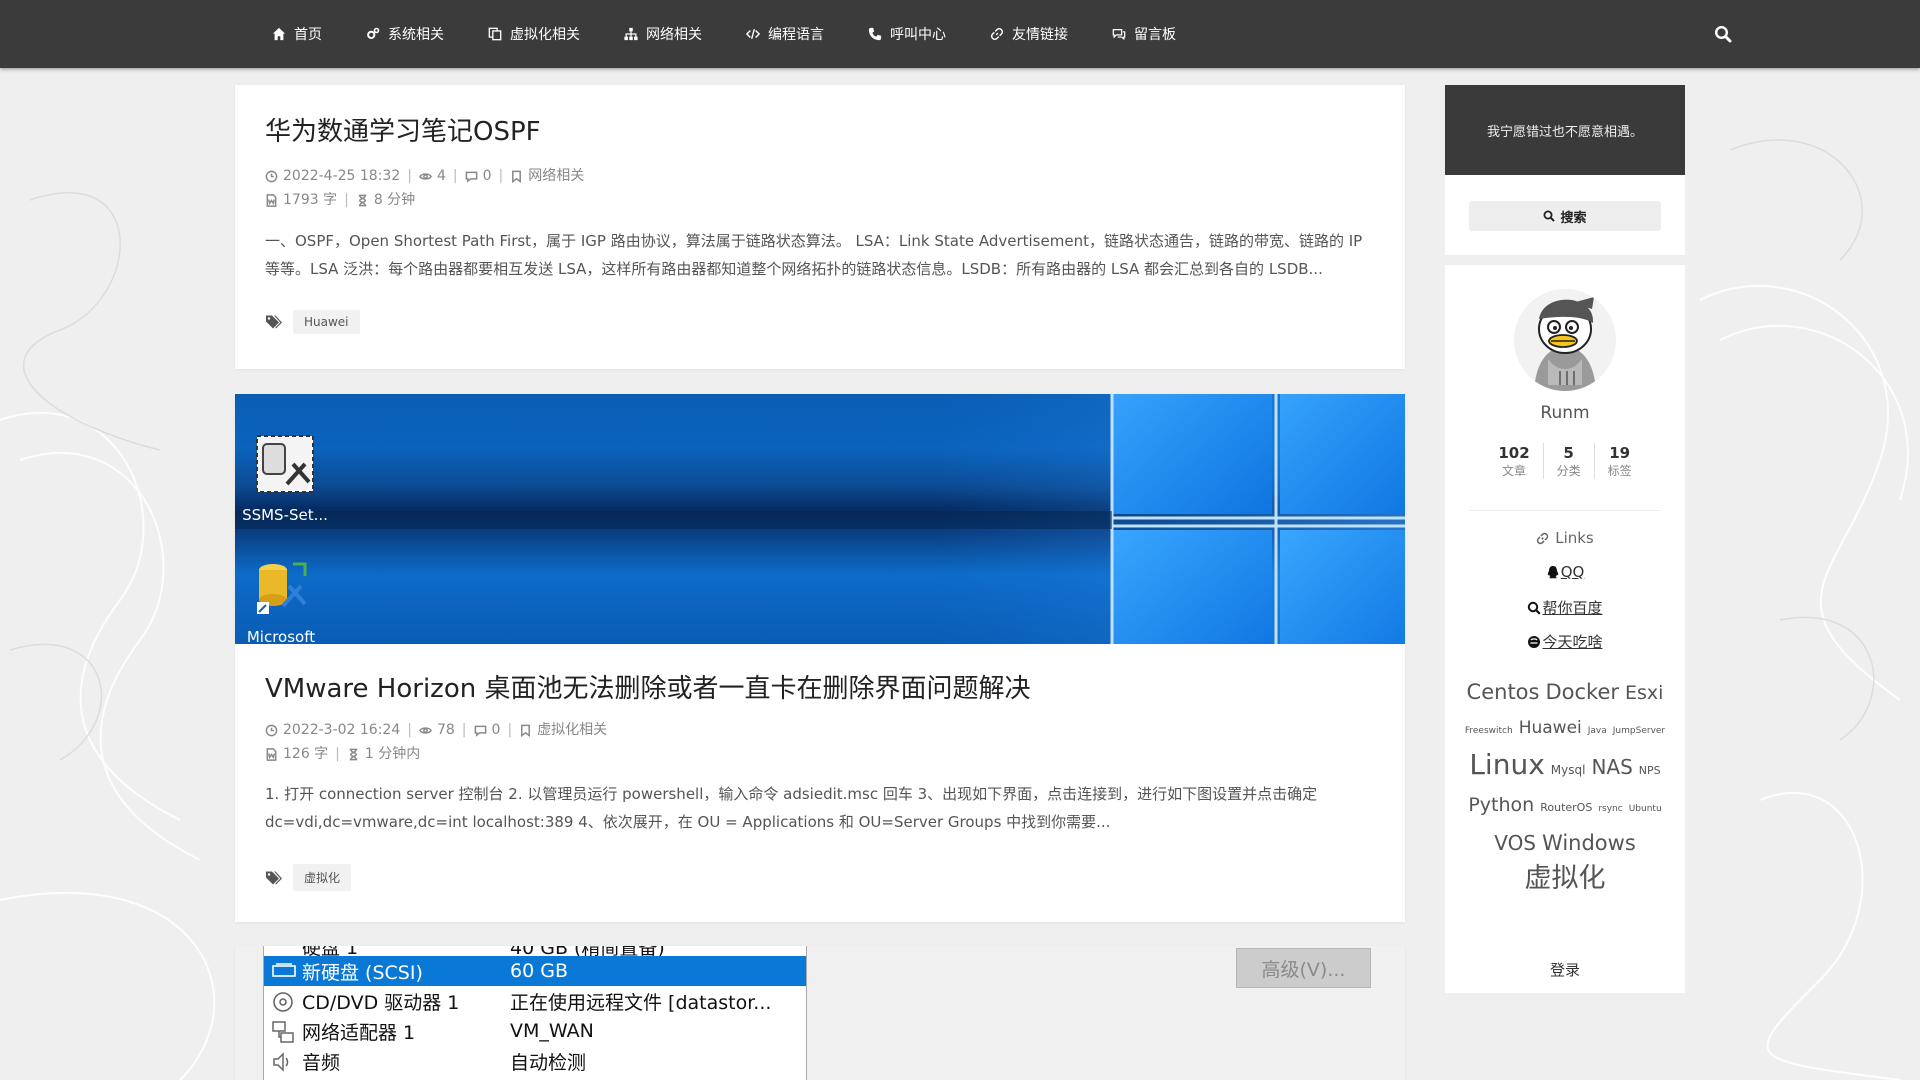  What do you see at coordinates (1503, 692) in the screenshot?
I see `tag-cloud-item: Centos` at bounding box center [1503, 692].